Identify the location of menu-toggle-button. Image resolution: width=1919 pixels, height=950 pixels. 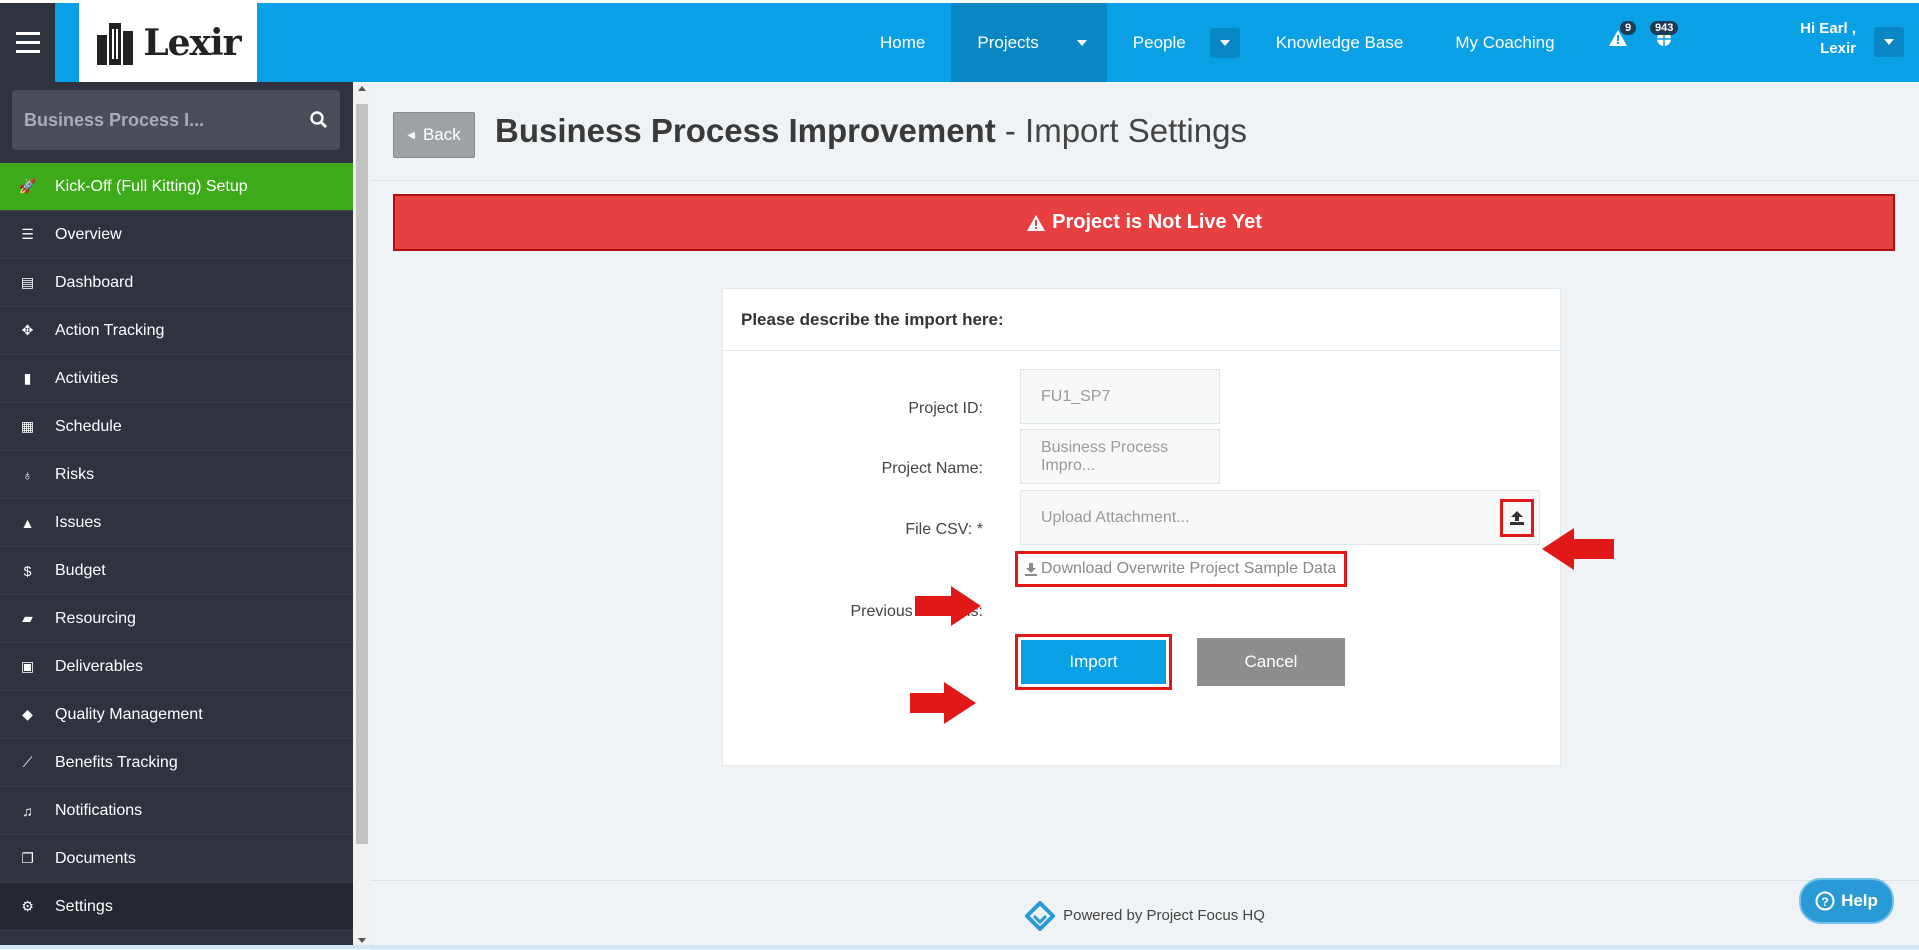
(27, 42).